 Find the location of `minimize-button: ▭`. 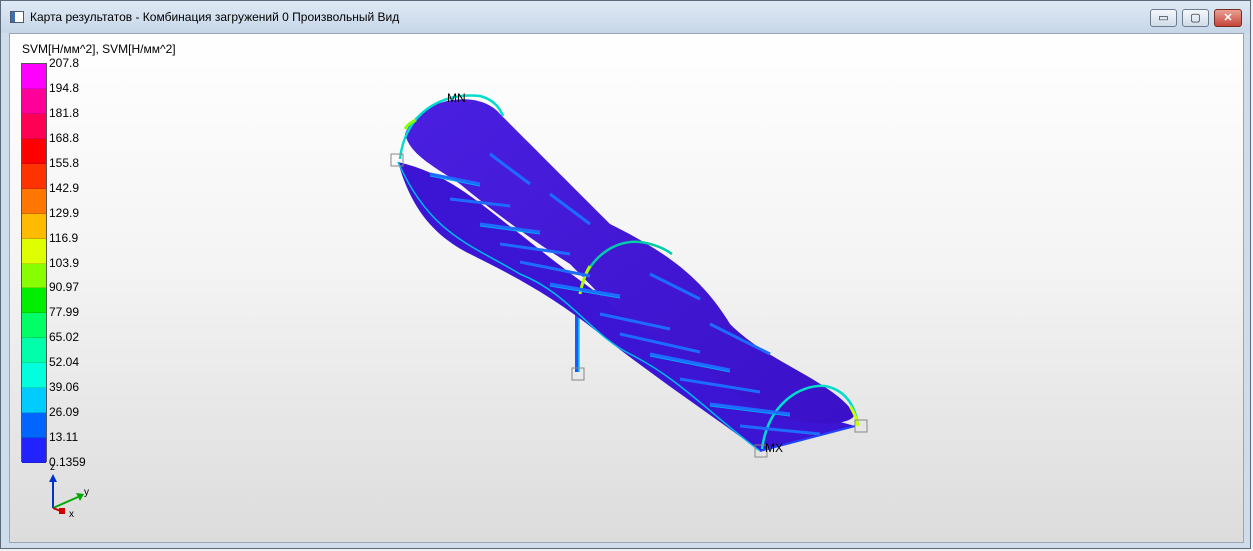

minimize-button: ▭ is located at coordinates (1163, 18).